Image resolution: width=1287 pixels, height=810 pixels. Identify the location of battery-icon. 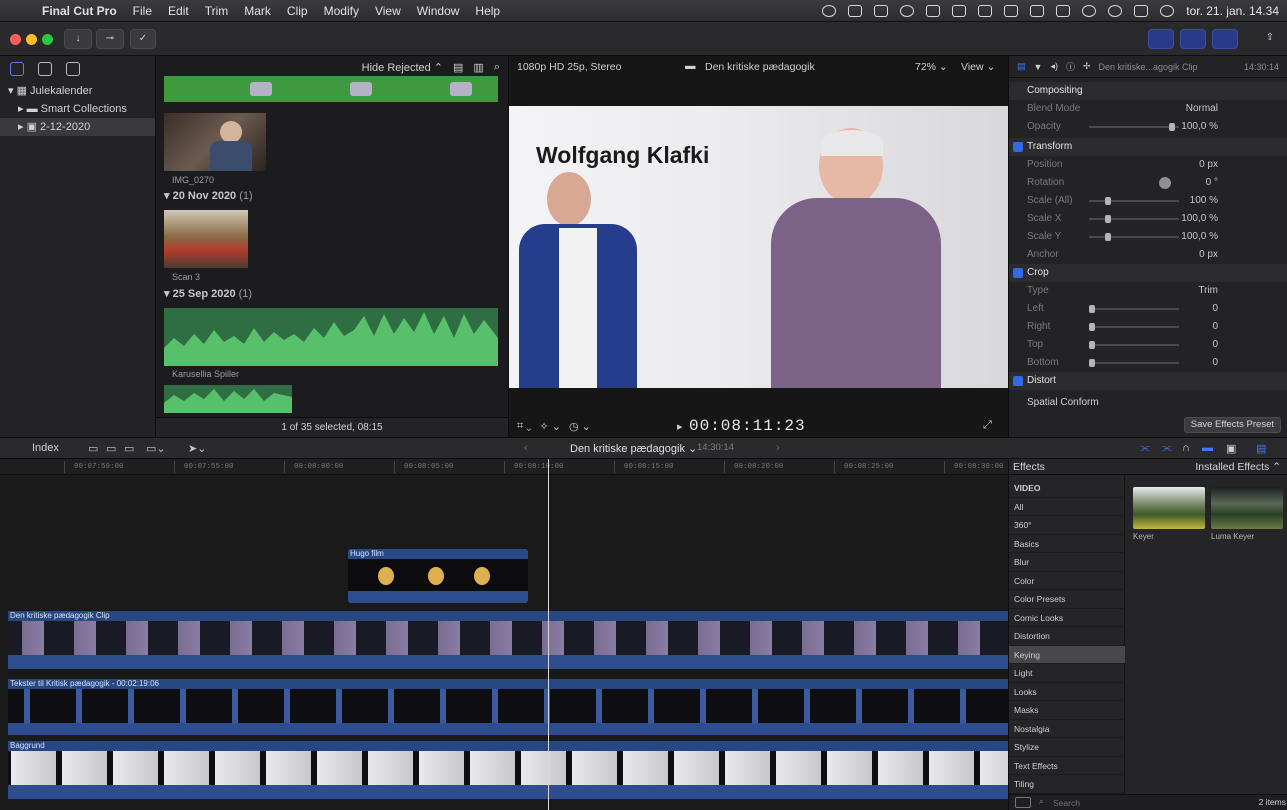
(1063, 11).